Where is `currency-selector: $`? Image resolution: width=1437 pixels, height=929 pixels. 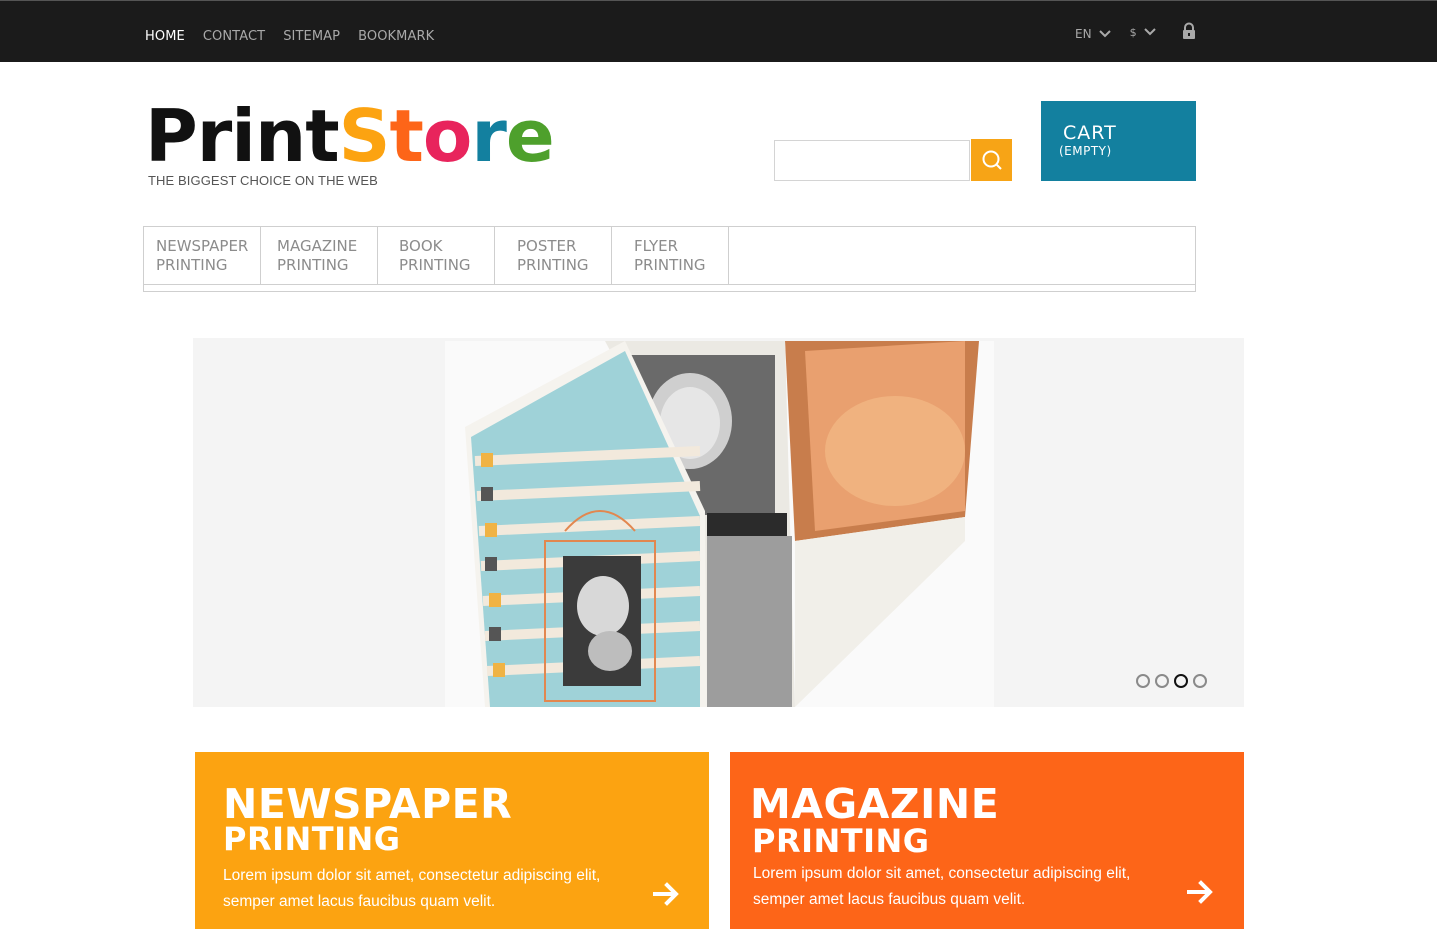
currency-selector: $ is located at coordinates (1143, 32).